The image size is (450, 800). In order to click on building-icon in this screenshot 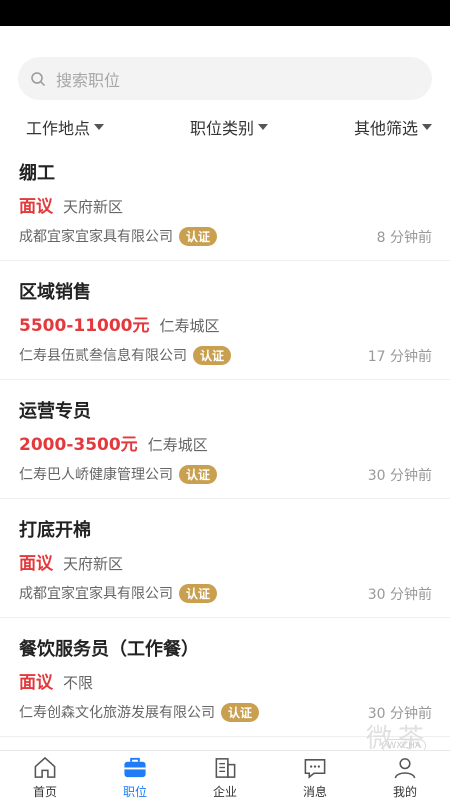, I will do `click(225, 768)`.